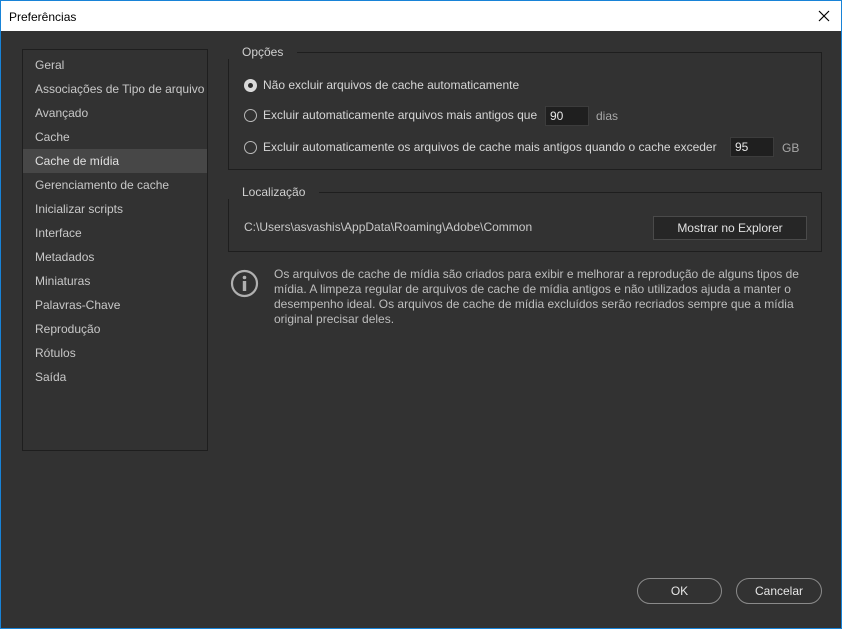 The image size is (842, 629). I want to click on close-icon, so click(824, 16).